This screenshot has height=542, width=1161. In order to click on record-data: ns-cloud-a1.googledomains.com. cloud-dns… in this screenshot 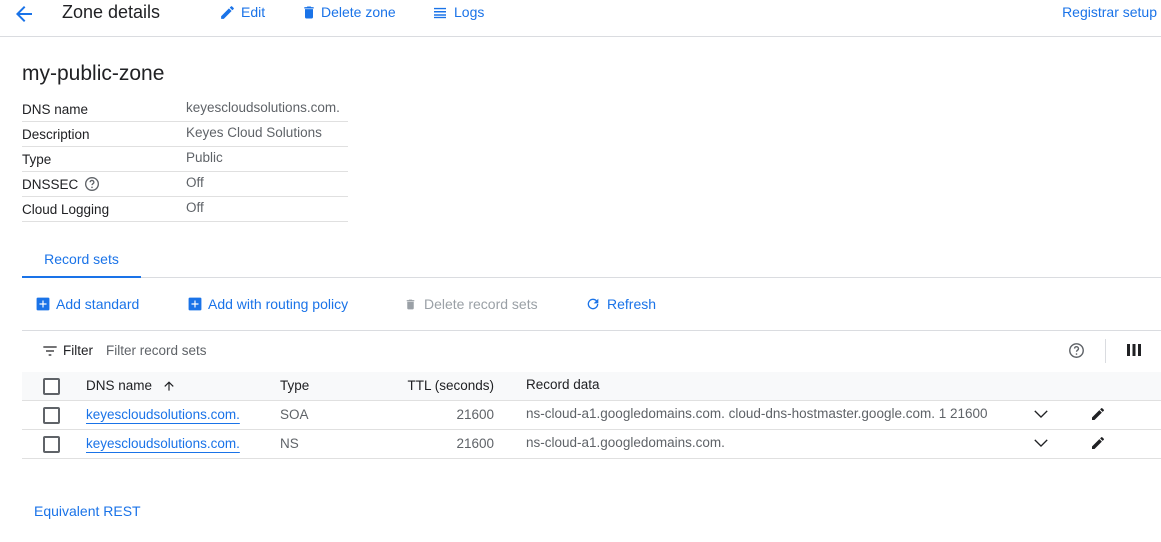, I will do `click(757, 413)`.